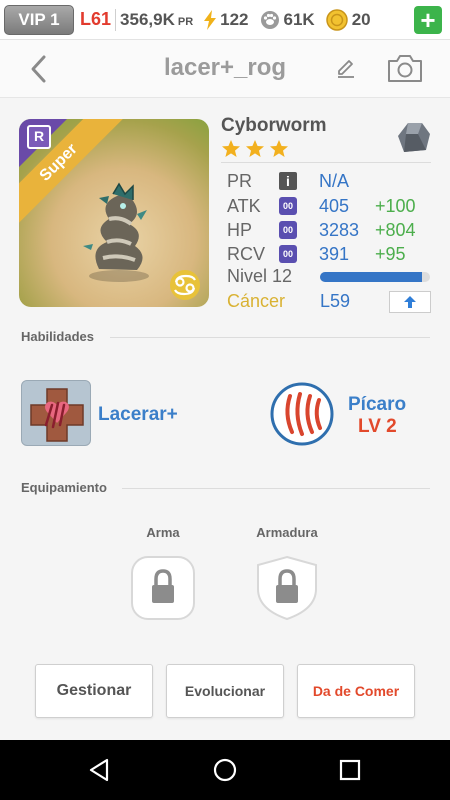  I want to click on recents-square-icon, so click(350, 770).